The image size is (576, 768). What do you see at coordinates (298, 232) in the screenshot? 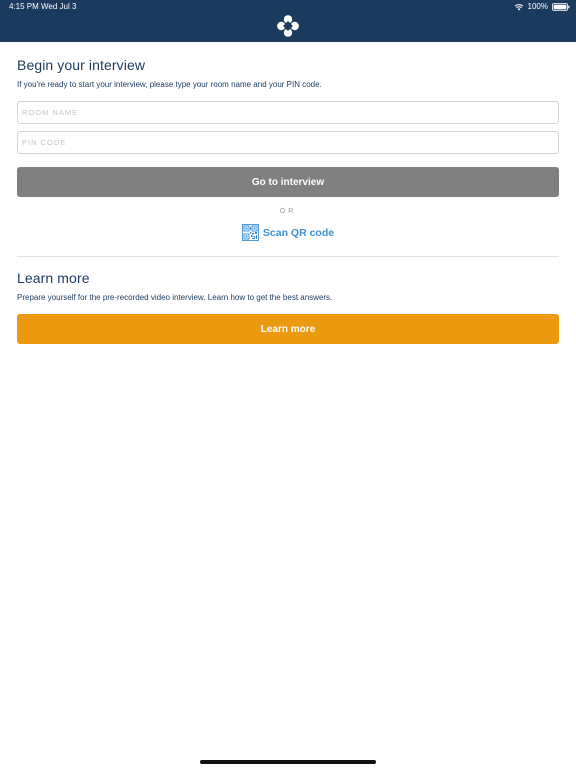
I see `scan-qr-code-label: Scan QR code` at bounding box center [298, 232].